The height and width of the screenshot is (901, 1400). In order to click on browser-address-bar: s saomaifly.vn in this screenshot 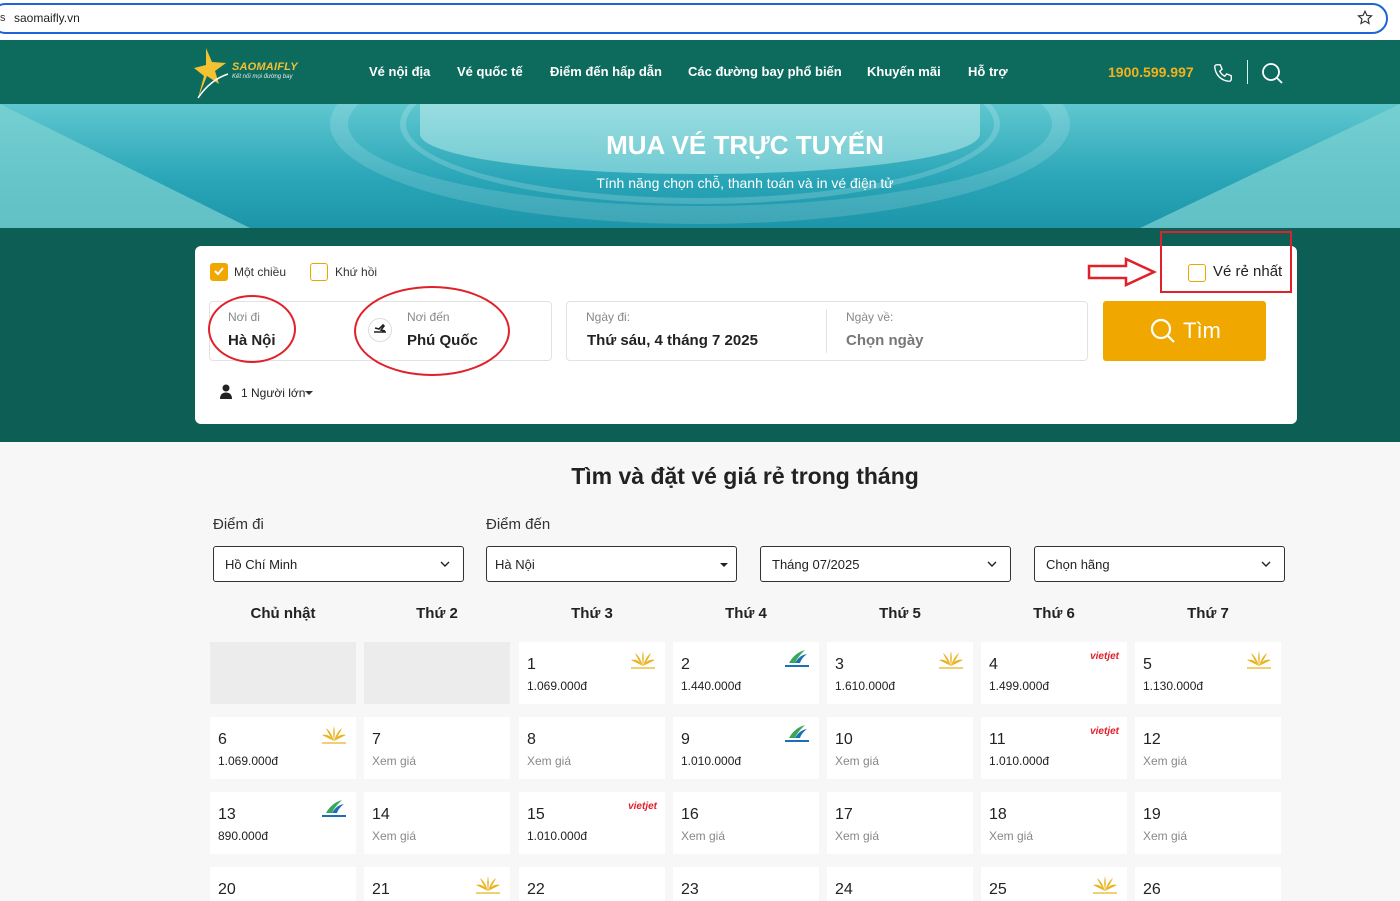, I will do `click(700, 20)`.